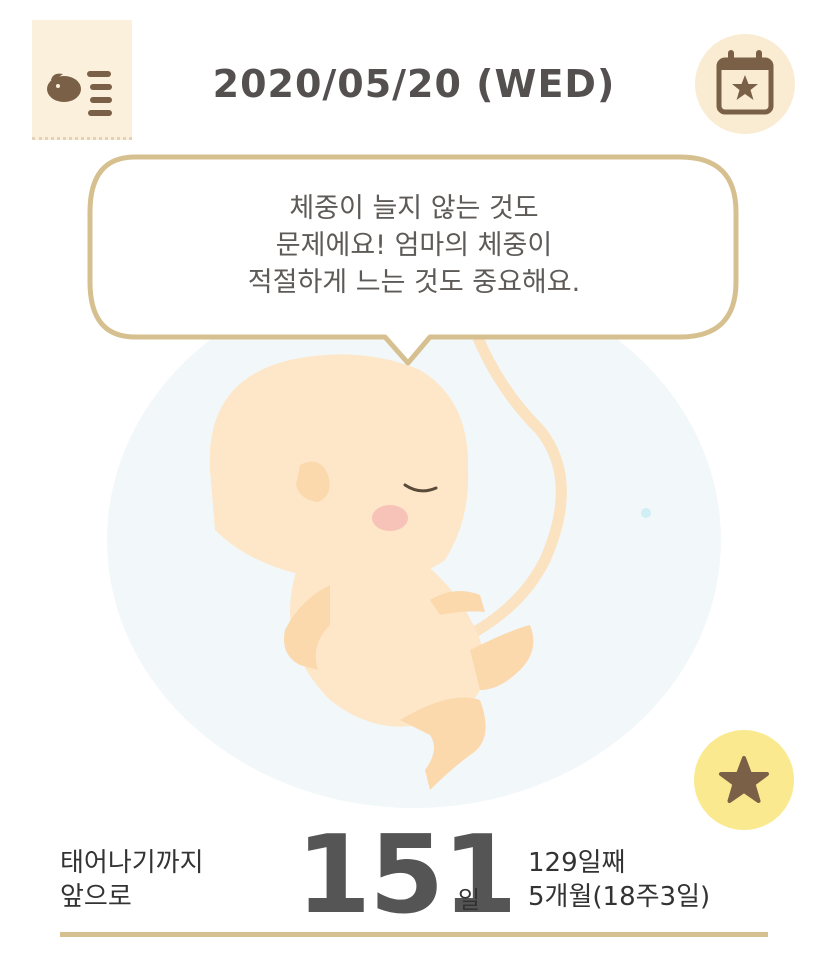 The height and width of the screenshot is (967, 828). I want to click on days-unit: 일, so click(469, 900).